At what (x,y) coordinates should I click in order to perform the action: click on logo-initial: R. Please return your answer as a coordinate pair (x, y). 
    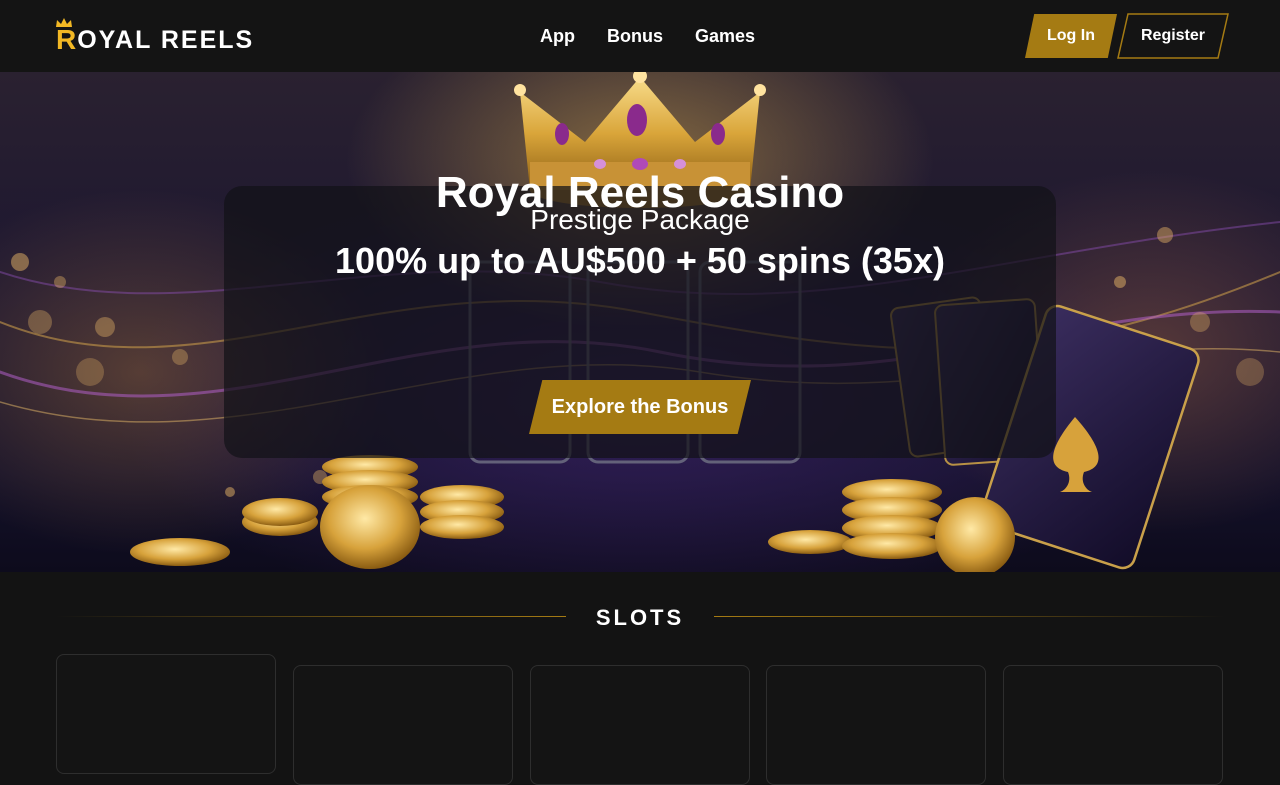
    Looking at the image, I should click on (66, 36).